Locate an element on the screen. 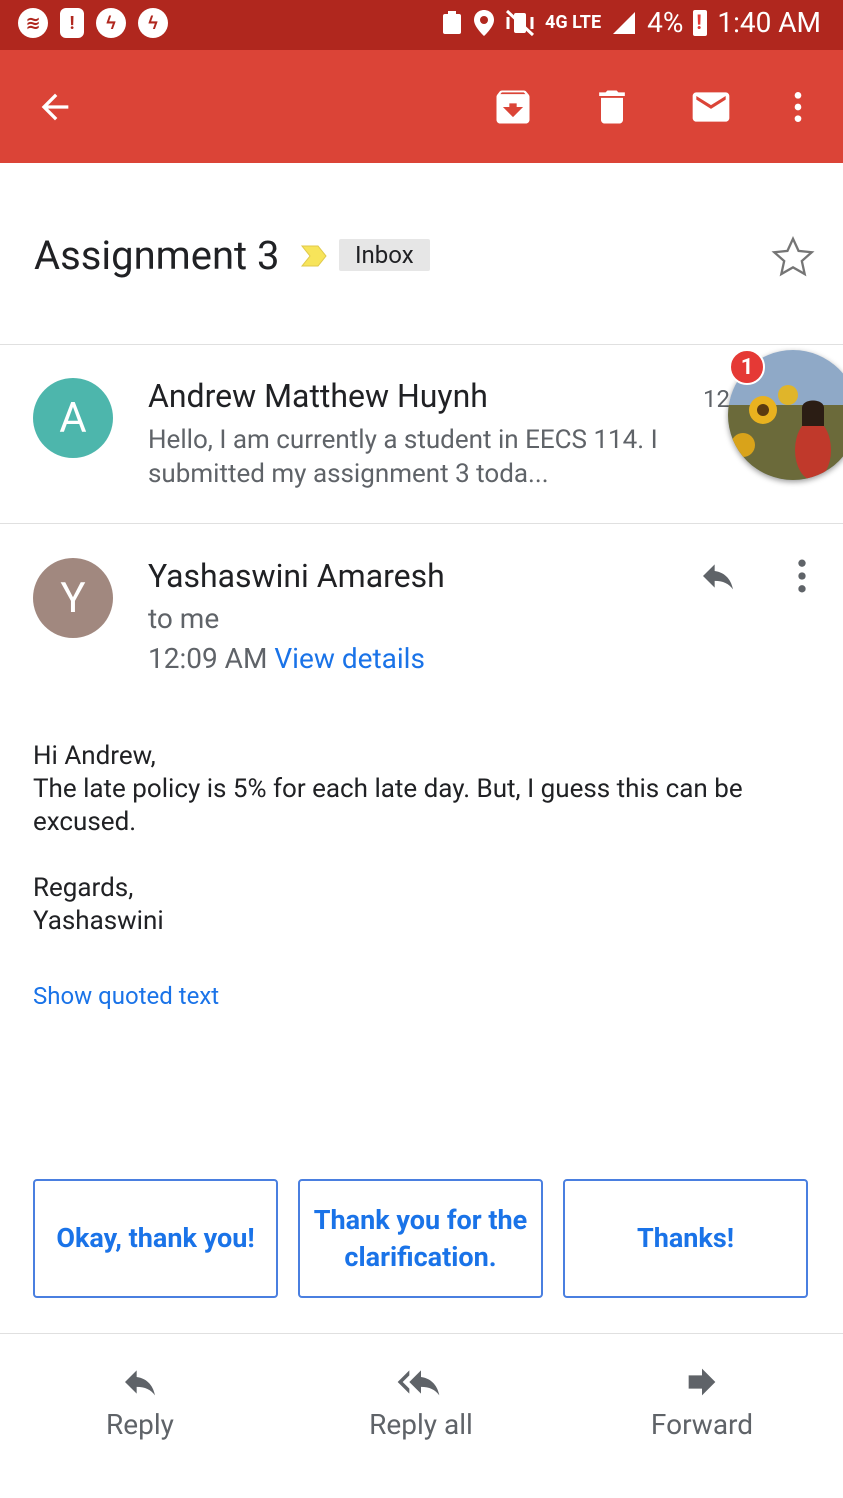  forward-icon is located at coordinates (702, 1382).